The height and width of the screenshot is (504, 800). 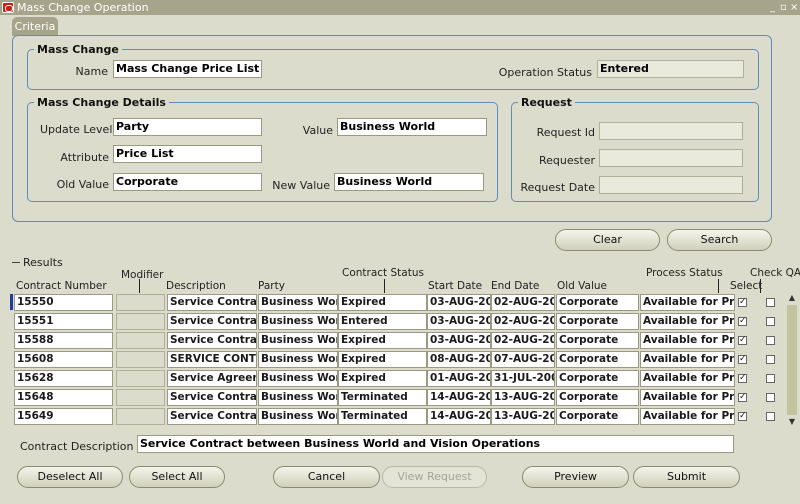 I want to click on cell-description: Service Agreeme, so click(x=212, y=378).